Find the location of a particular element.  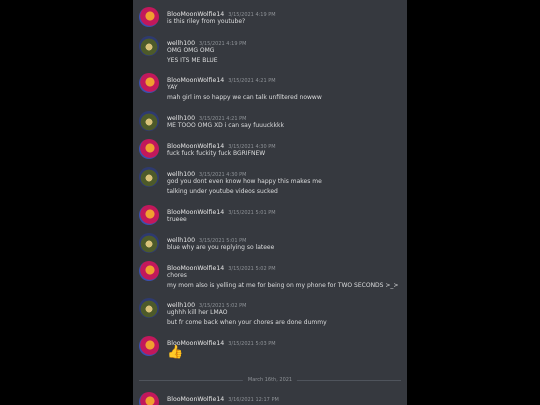

message-text: chores is located at coordinates (177, 275).